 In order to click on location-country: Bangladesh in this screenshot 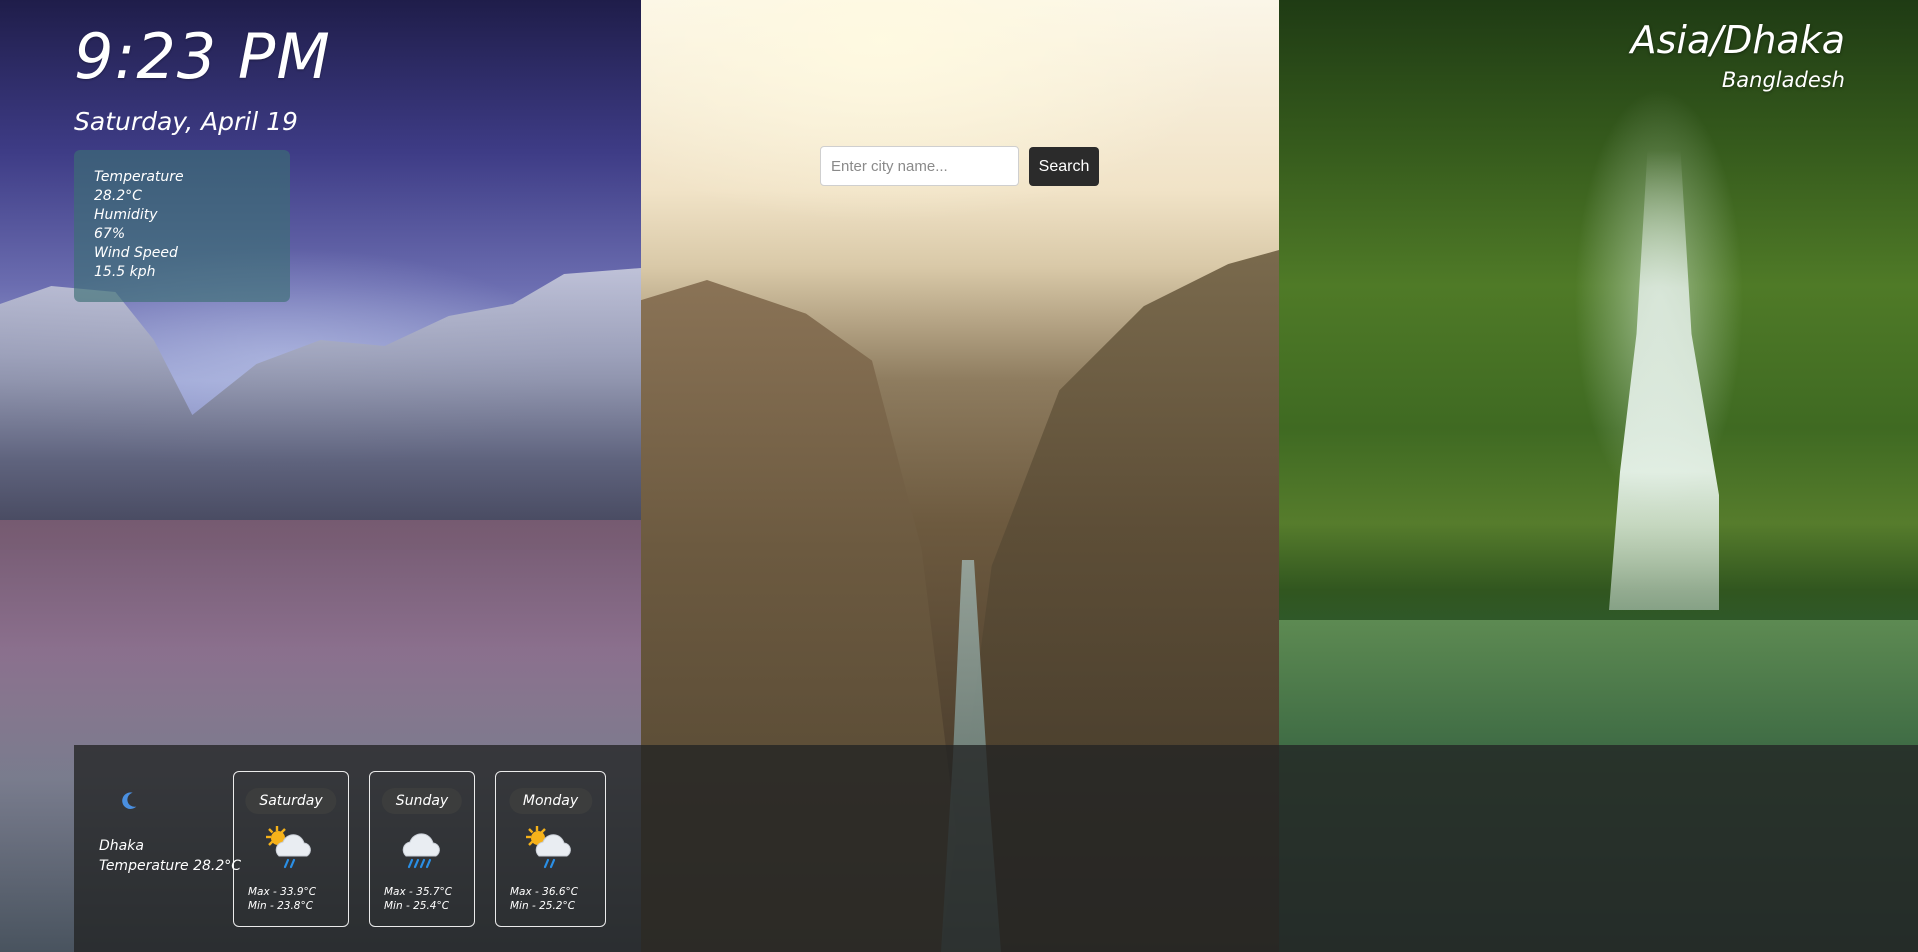, I will do `click(1783, 80)`.